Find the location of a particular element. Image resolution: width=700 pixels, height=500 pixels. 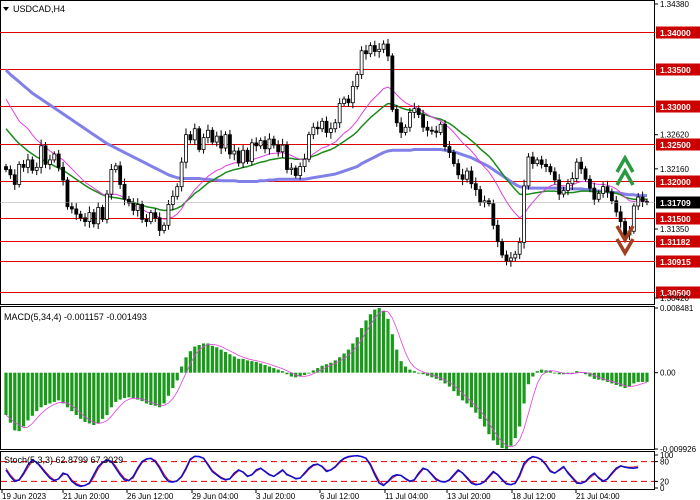

dropdown-triangle-icon is located at coordinates (6, 9).